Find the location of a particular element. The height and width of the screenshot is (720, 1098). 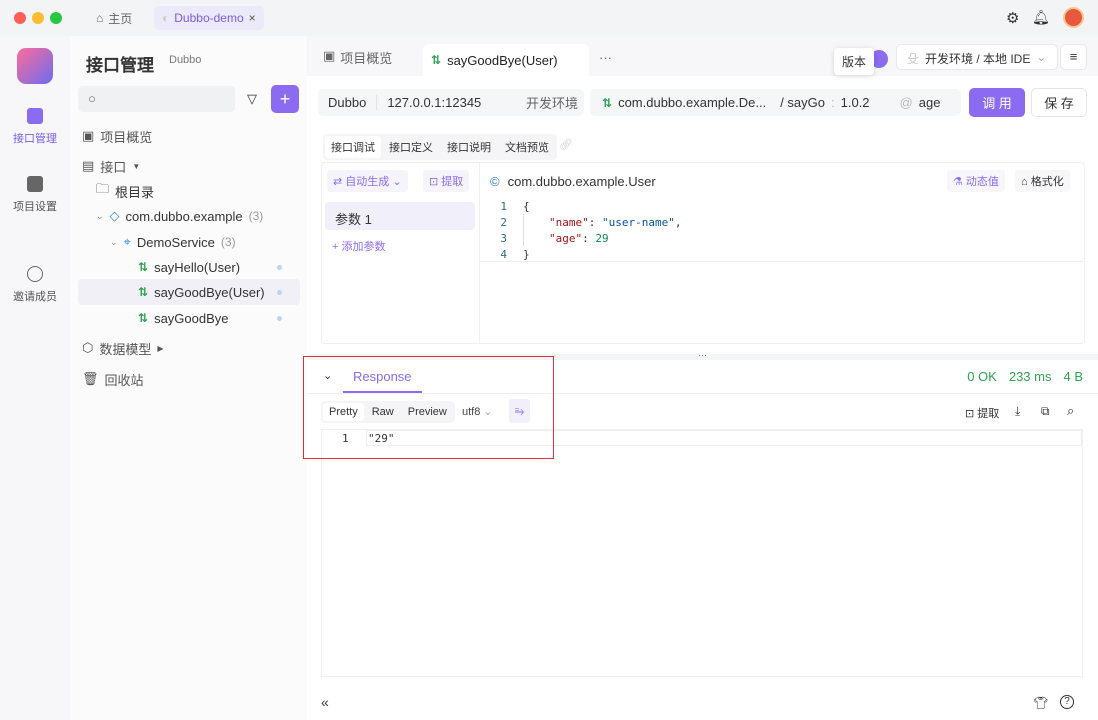

filter-button: ▽ is located at coordinates (252, 99).